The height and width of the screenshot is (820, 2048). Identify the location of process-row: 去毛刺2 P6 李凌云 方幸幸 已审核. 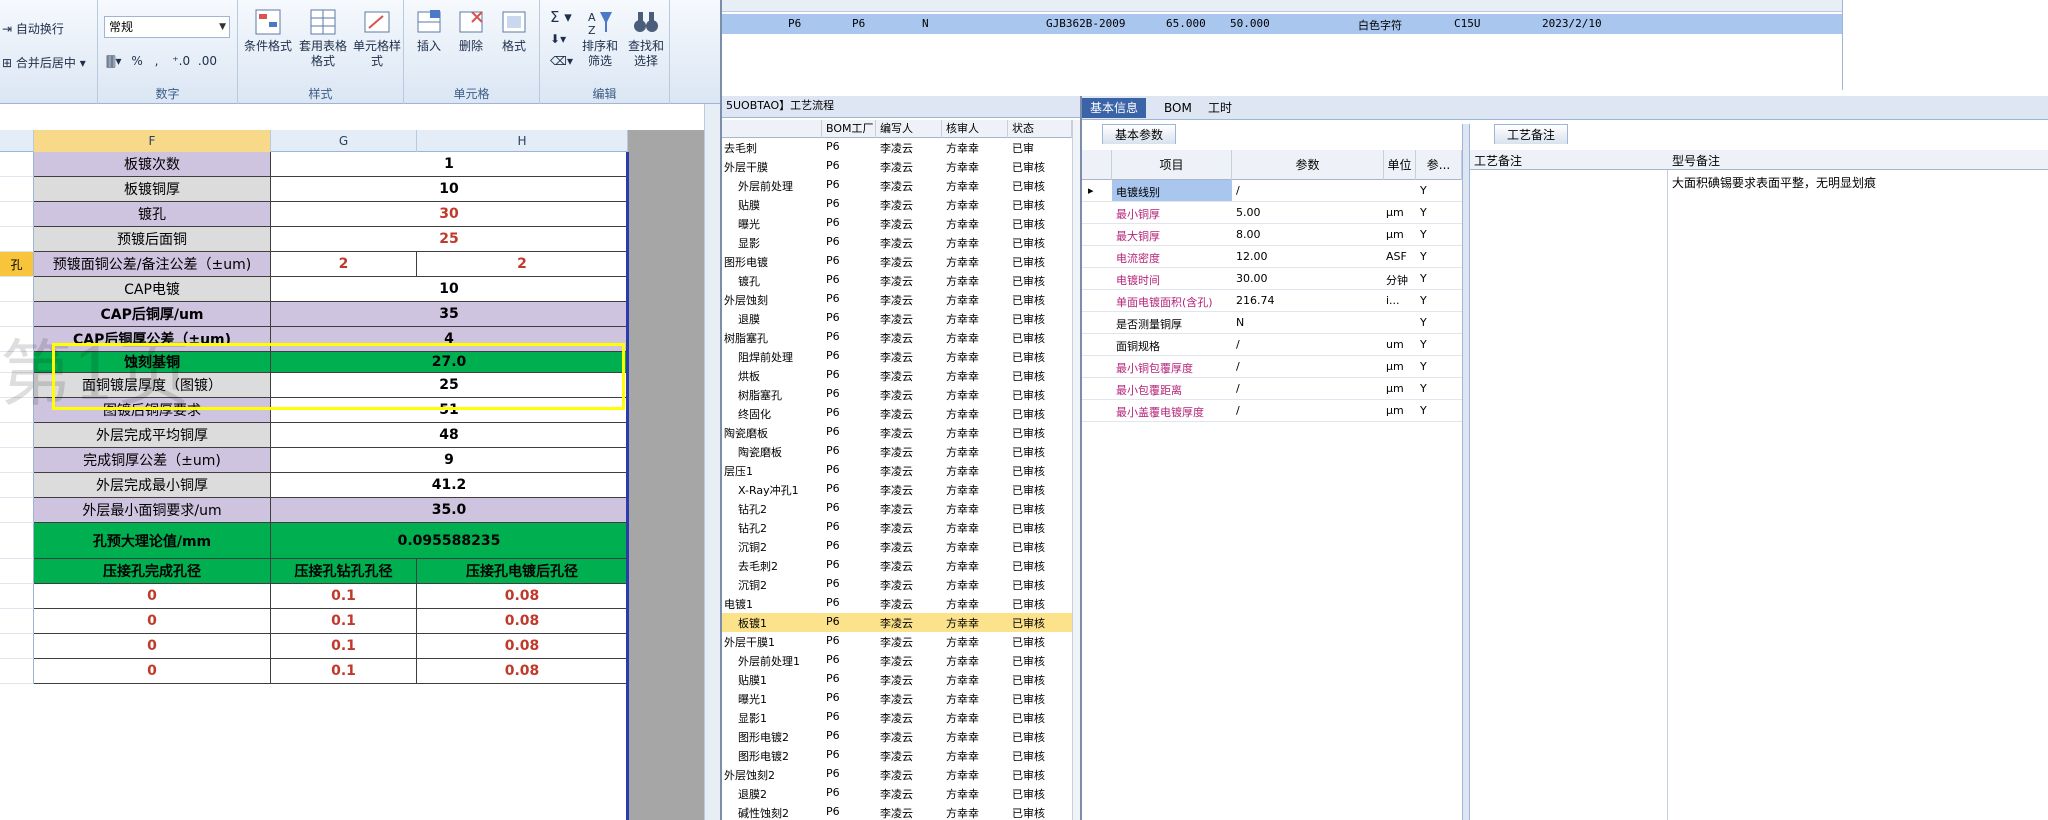
(897, 565).